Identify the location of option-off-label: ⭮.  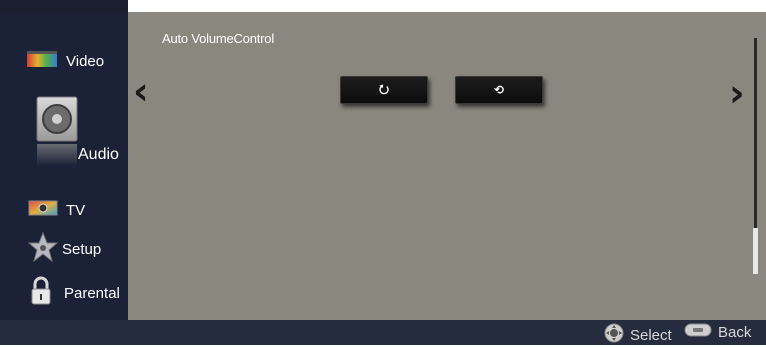
(384, 88).